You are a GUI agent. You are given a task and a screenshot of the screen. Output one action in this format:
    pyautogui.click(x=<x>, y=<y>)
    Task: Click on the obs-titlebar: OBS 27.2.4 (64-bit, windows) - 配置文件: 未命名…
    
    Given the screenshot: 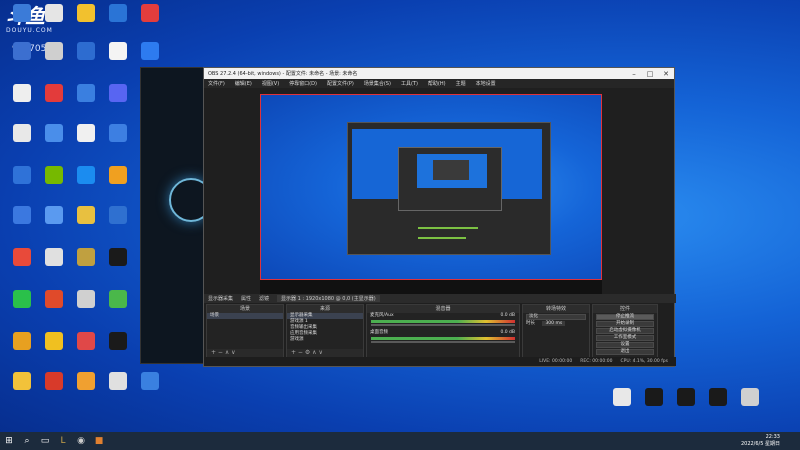 What is the action you would take?
    pyautogui.click(x=439, y=73)
    